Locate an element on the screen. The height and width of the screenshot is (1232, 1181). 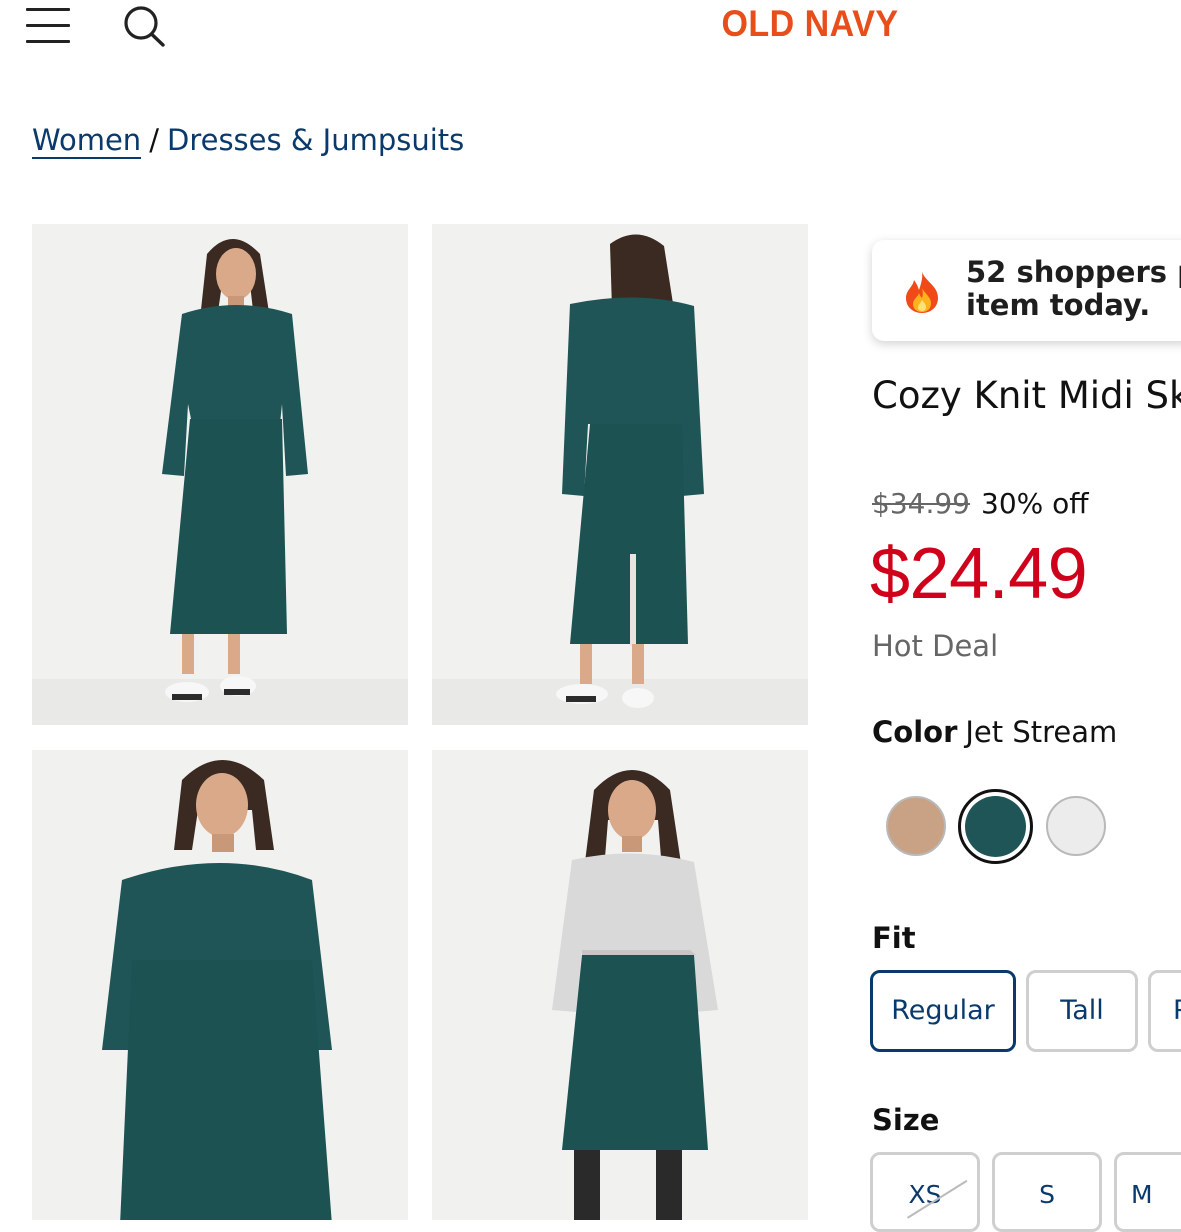
size-option-xs: XS is located at coordinates (925, 1192).